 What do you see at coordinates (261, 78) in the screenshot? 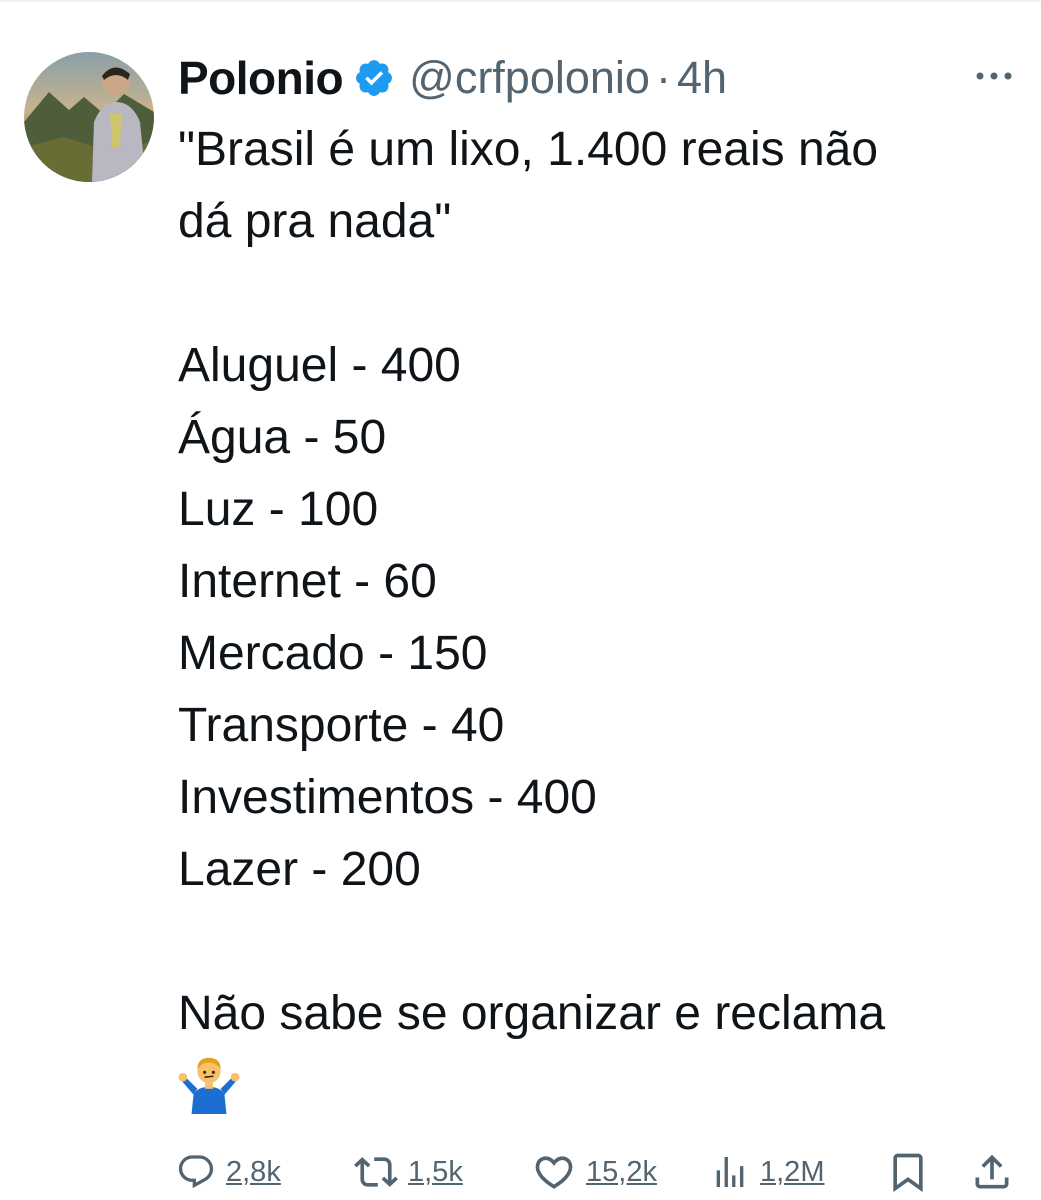
I see `author-display-name: Polonio` at bounding box center [261, 78].